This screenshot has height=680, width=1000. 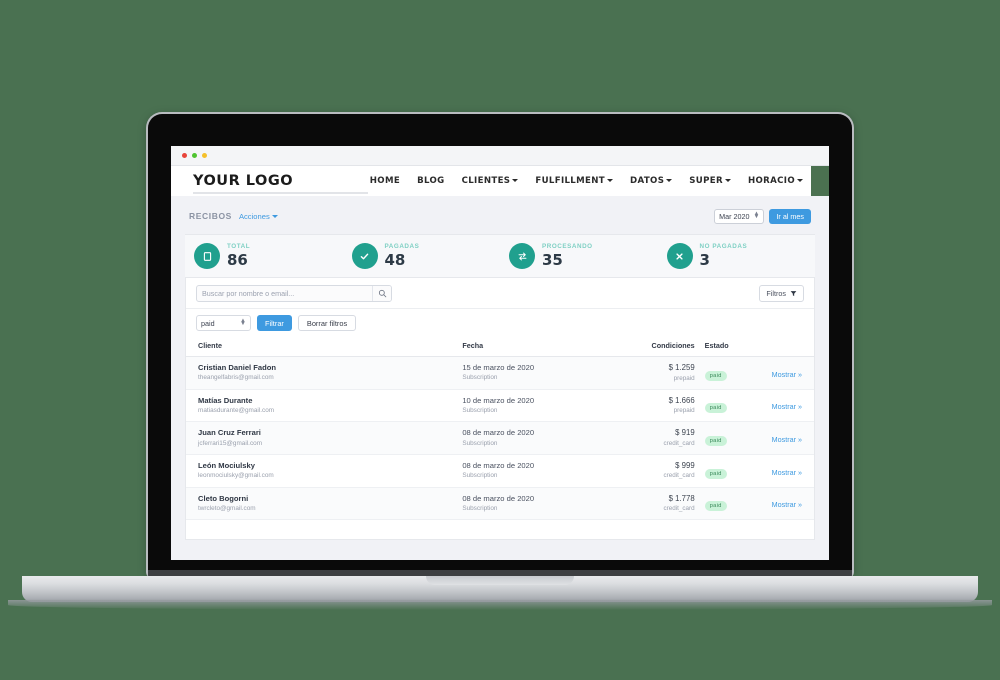 I want to click on acciones-label: Acciones, so click(x=254, y=216).